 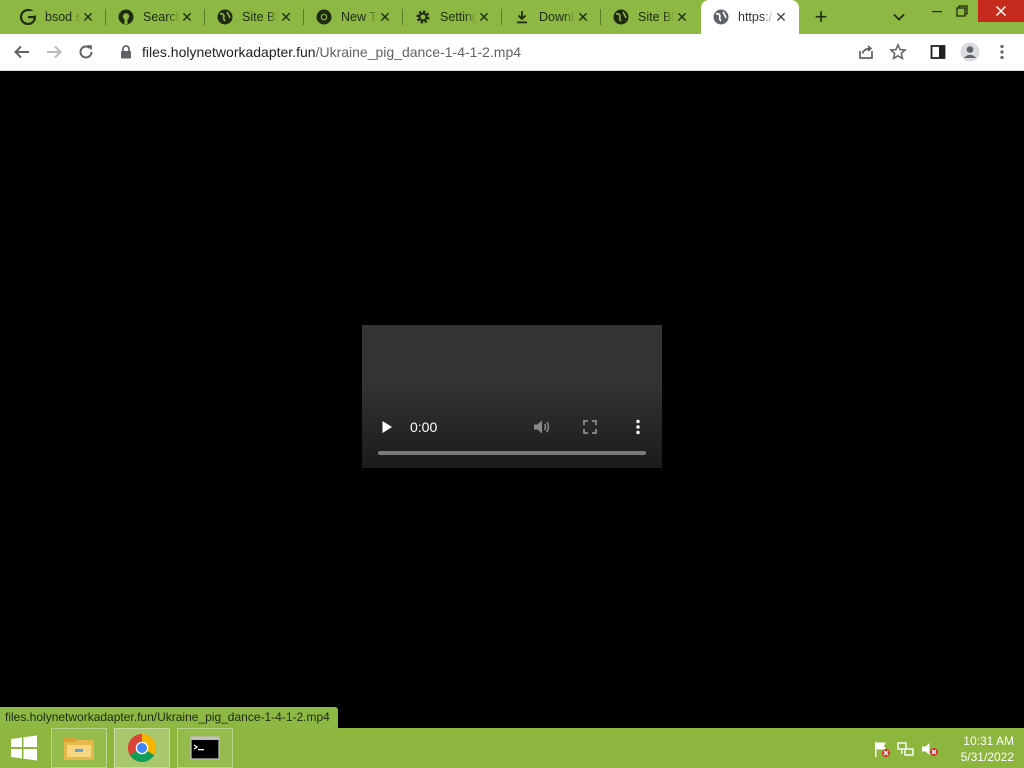 I want to click on arrow-left-icon, so click(x=21, y=52).